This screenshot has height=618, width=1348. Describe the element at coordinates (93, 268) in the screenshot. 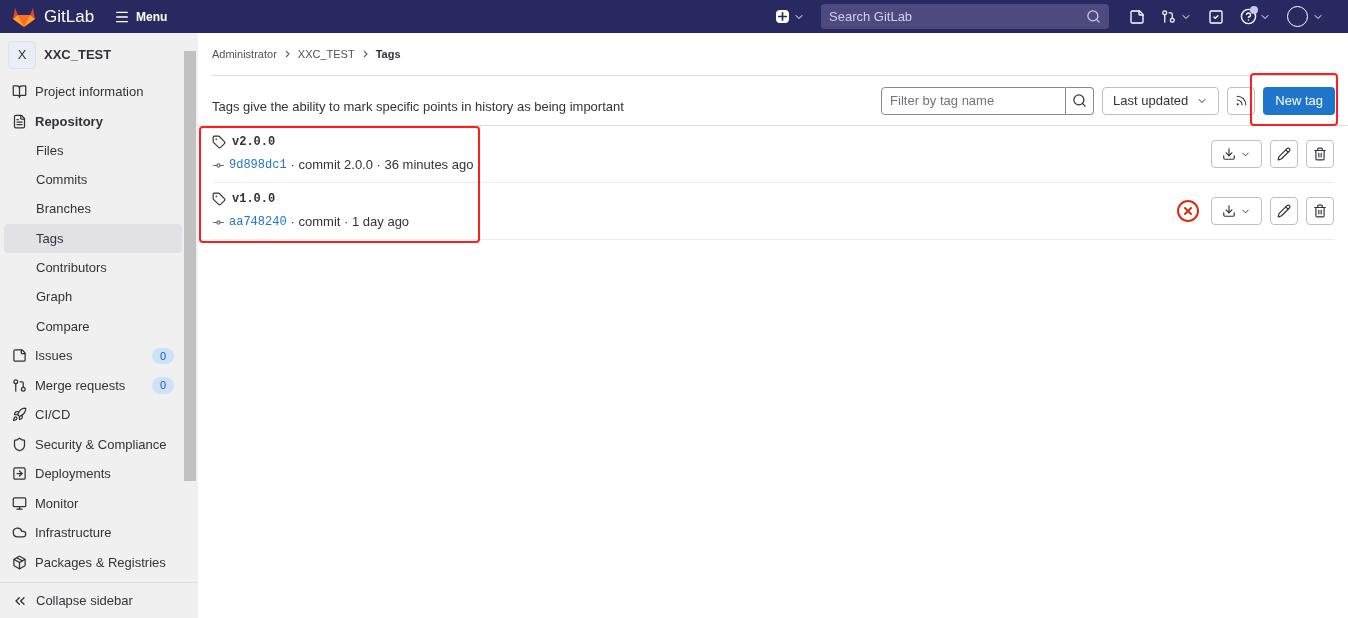

I see `sidebar-subitem: Contributors` at that location.